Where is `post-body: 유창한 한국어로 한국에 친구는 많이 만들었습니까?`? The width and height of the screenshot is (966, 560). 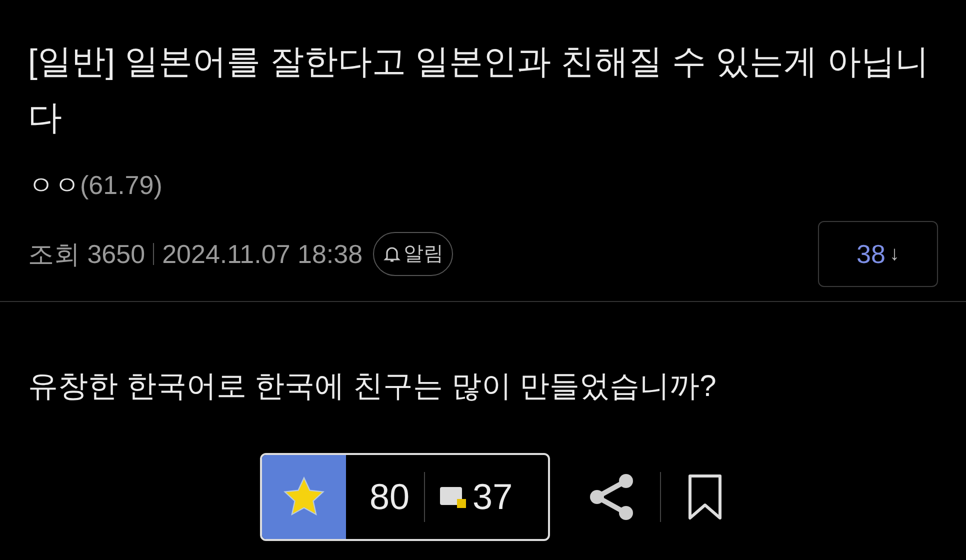 post-body: 유창한 한국어로 한국에 친구는 많이 만들었습니까? is located at coordinates (372, 387).